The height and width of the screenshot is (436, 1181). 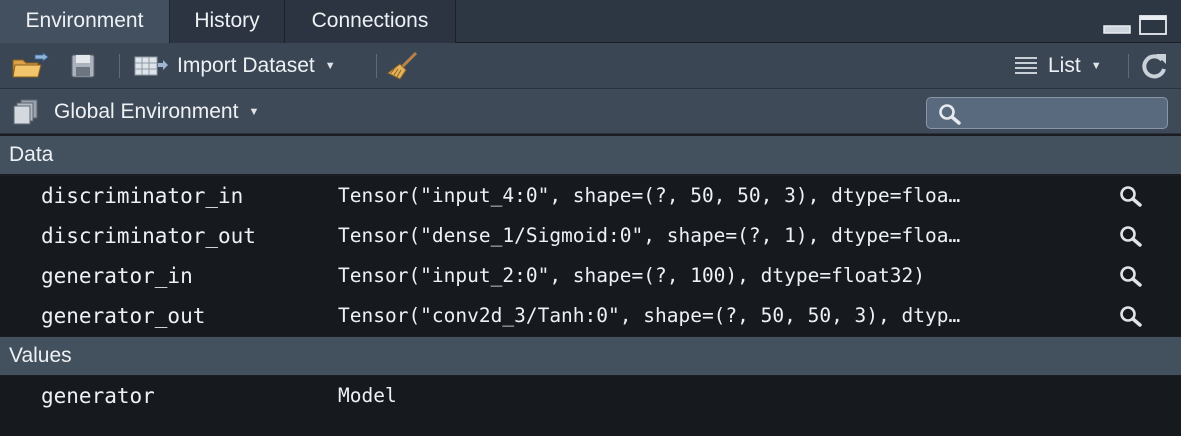 I want to click on search-icon, so click(x=950, y=114).